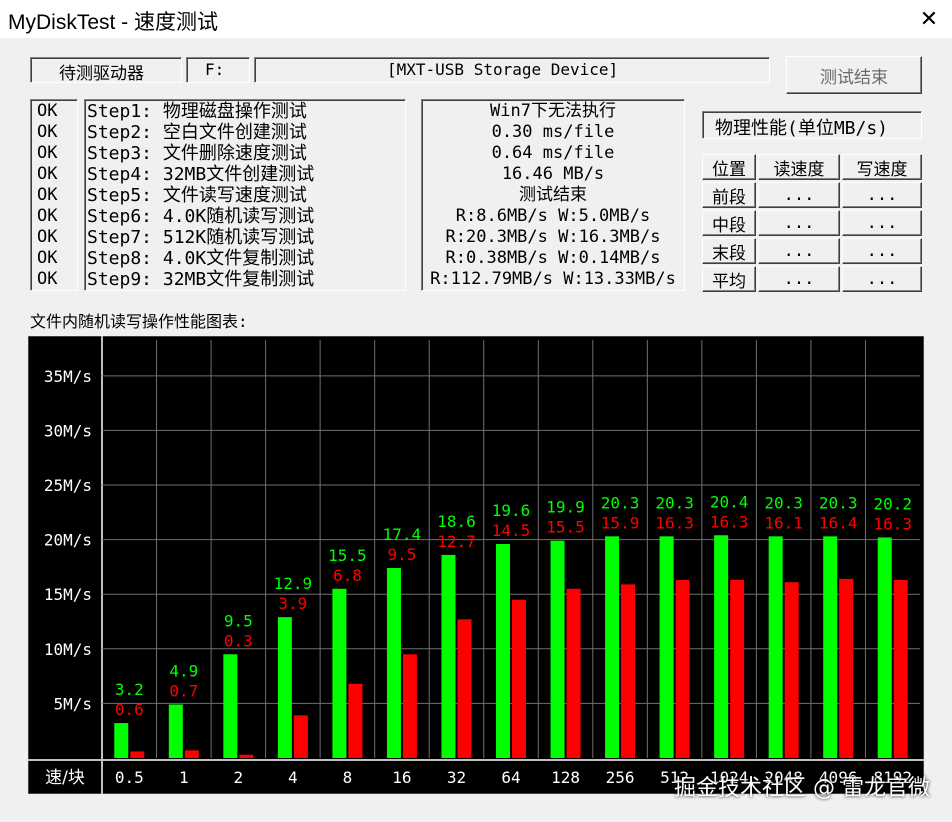  I want to click on step-result: 0.64 ms/file, so click(553, 153).